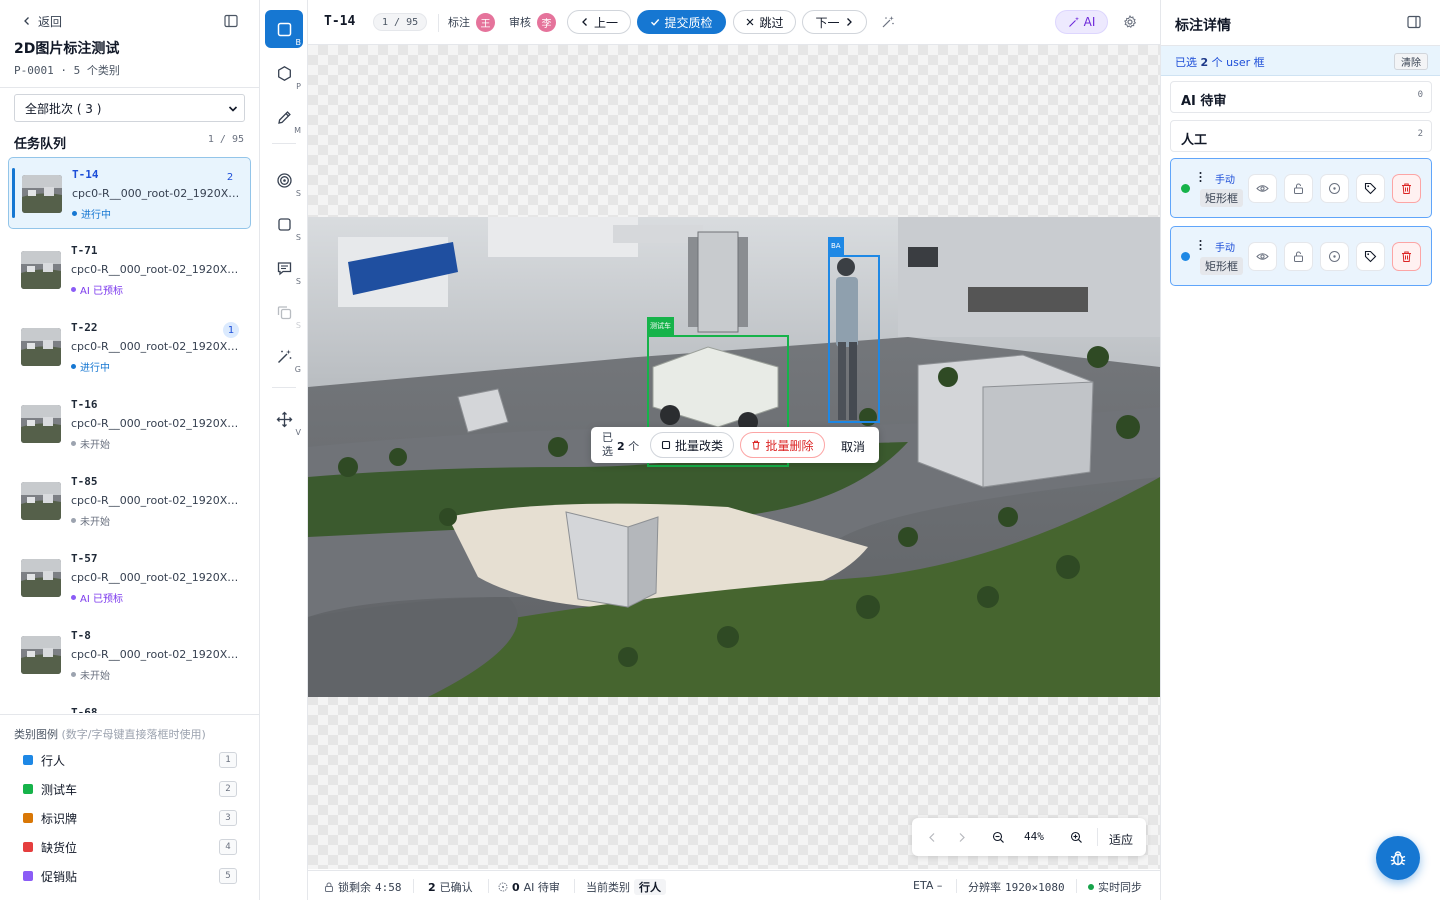 This screenshot has width=1440, height=900. What do you see at coordinates (998, 837) in the screenshot?
I see `zoom-out-button` at bounding box center [998, 837].